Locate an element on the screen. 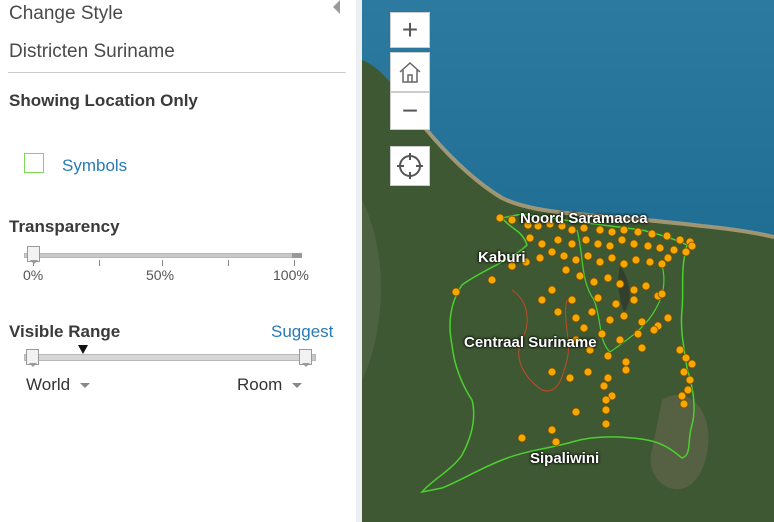 This screenshot has width=774, height=522. symbols-checkbox is located at coordinates (34, 163).